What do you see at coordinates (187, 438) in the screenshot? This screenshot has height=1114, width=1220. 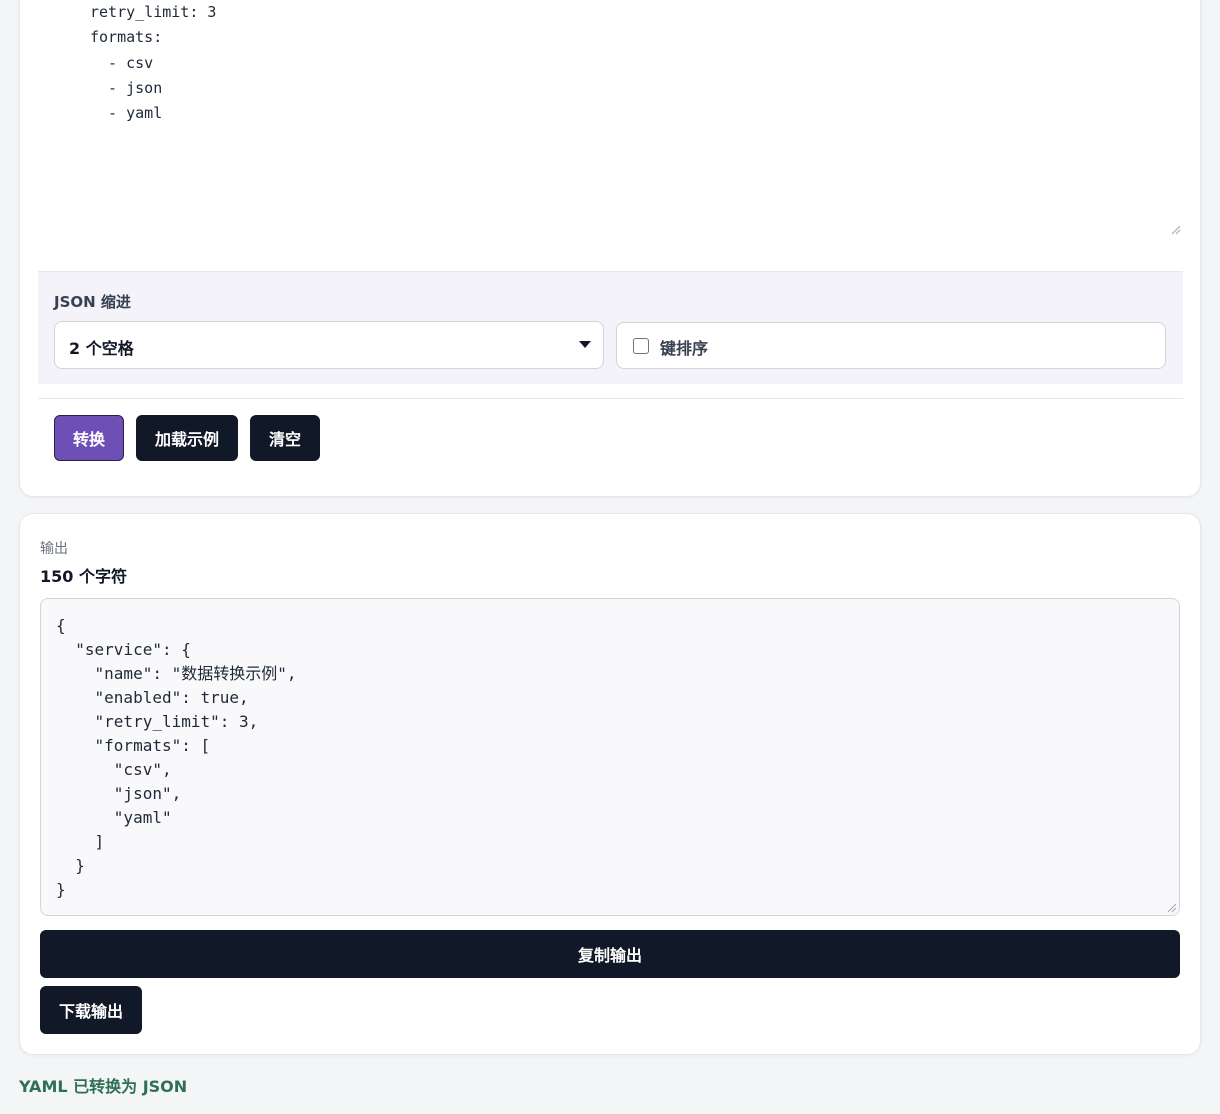 I see `load-example-button: 加载示例` at bounding box center [187, 438].